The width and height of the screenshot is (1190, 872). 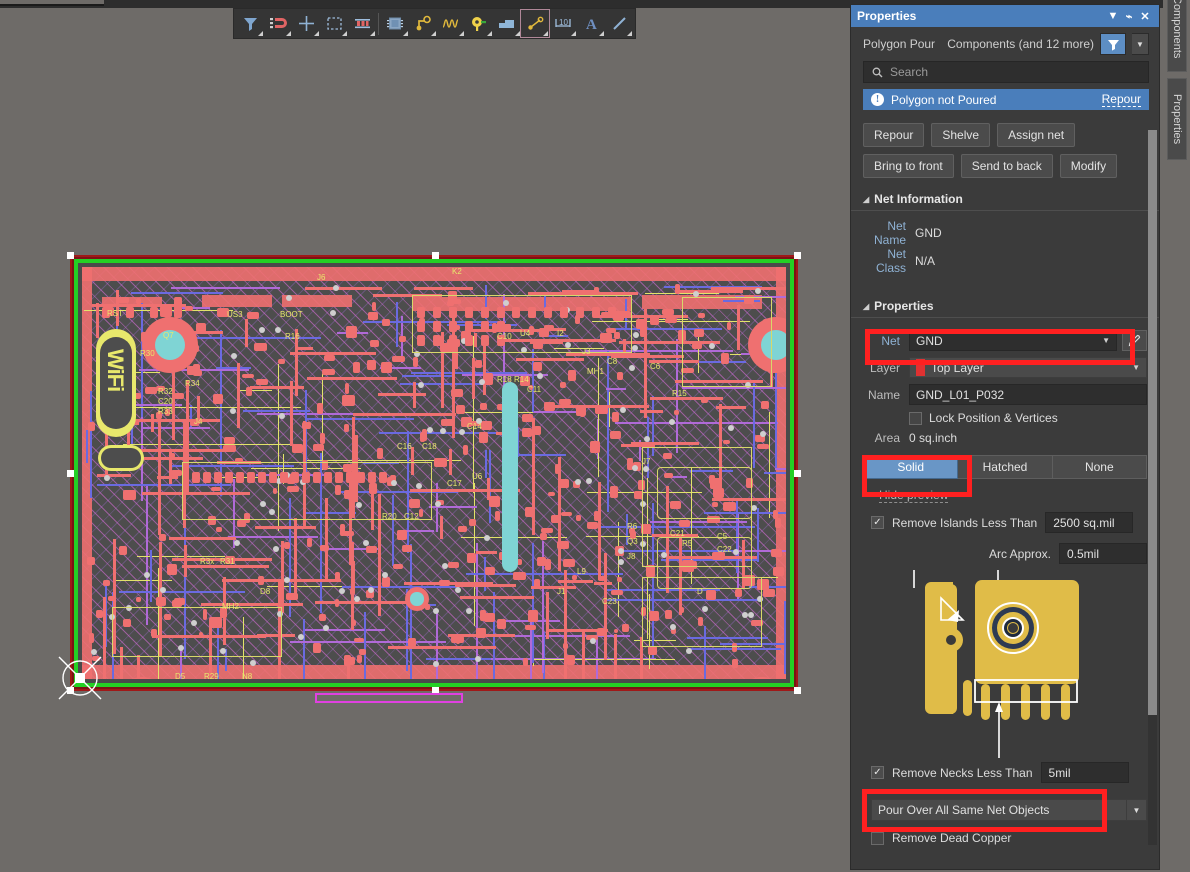 I want to click on fill-mode-segmented-control: Solid Hatched None, so click(x=1005, y=467).